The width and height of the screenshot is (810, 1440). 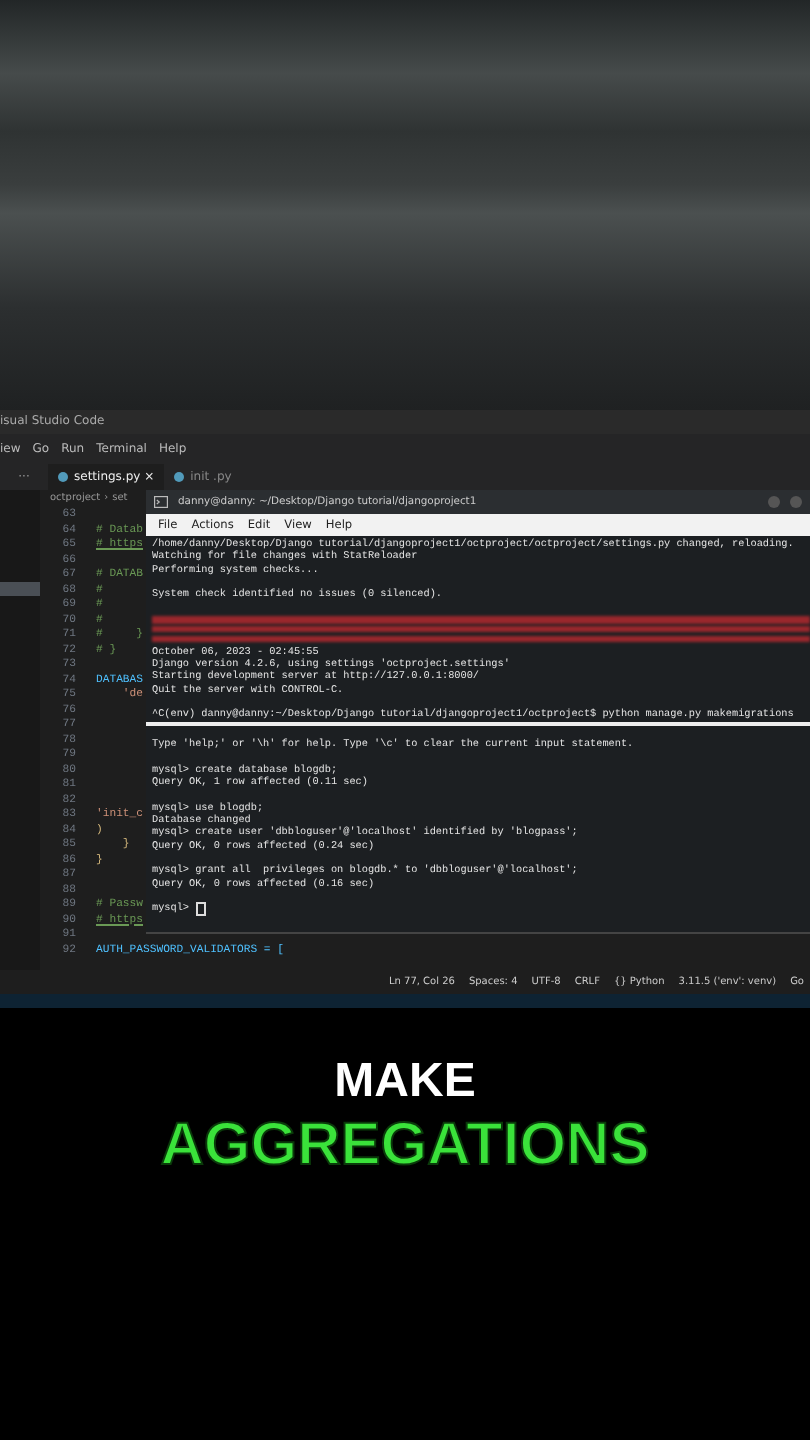 What do you see at coordinates (405, 1146) in the screenshot?
I see `caption-text: AGGREGATIONS` at bounding box center [405, 1146].